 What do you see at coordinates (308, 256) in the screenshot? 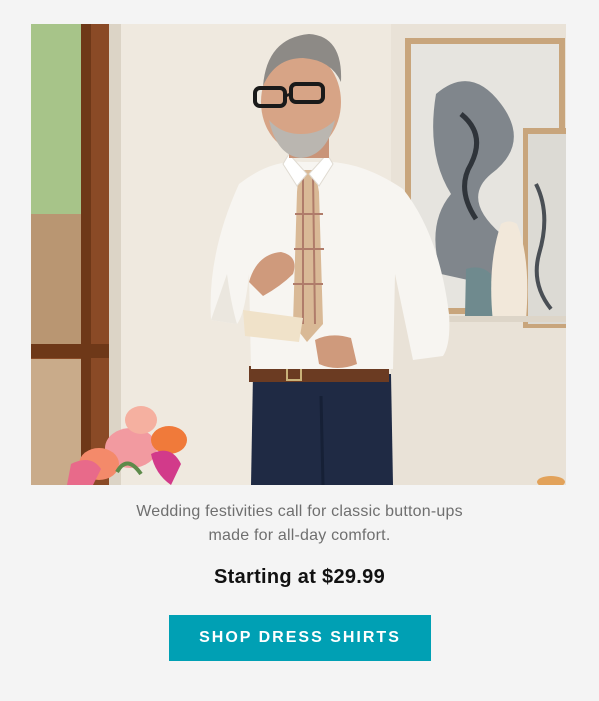
I see `plaid-tie` at bounding box center [308, 256].